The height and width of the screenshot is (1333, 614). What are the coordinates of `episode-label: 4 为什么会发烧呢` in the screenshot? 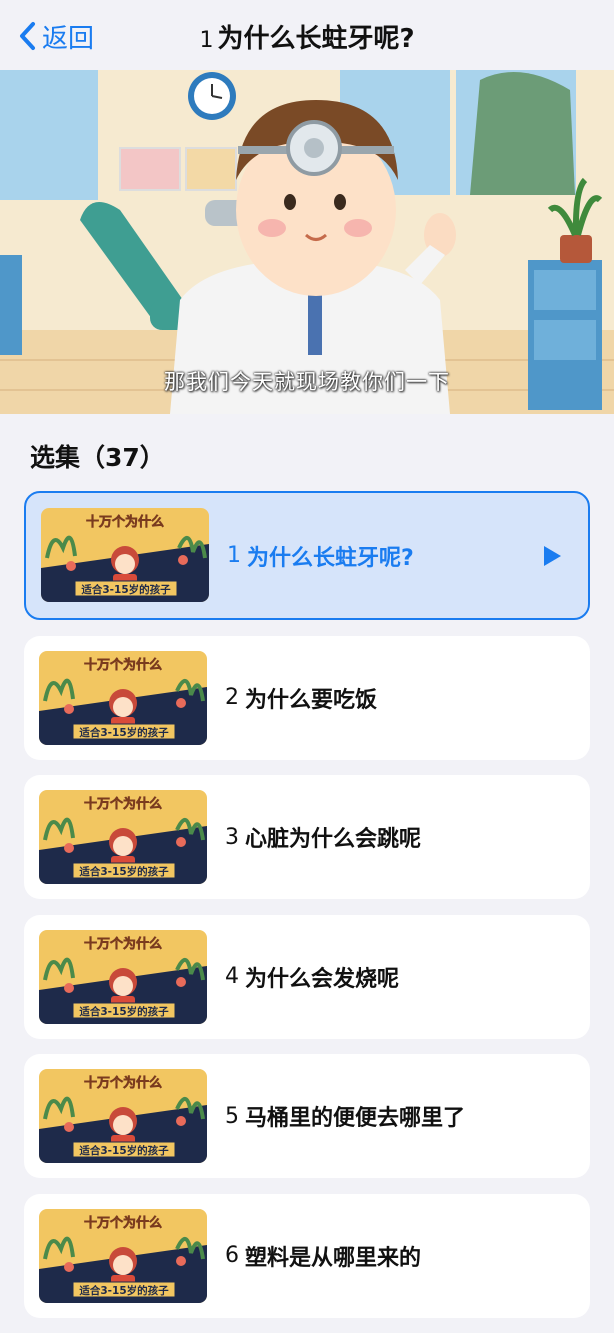 It's located at (312, 977).